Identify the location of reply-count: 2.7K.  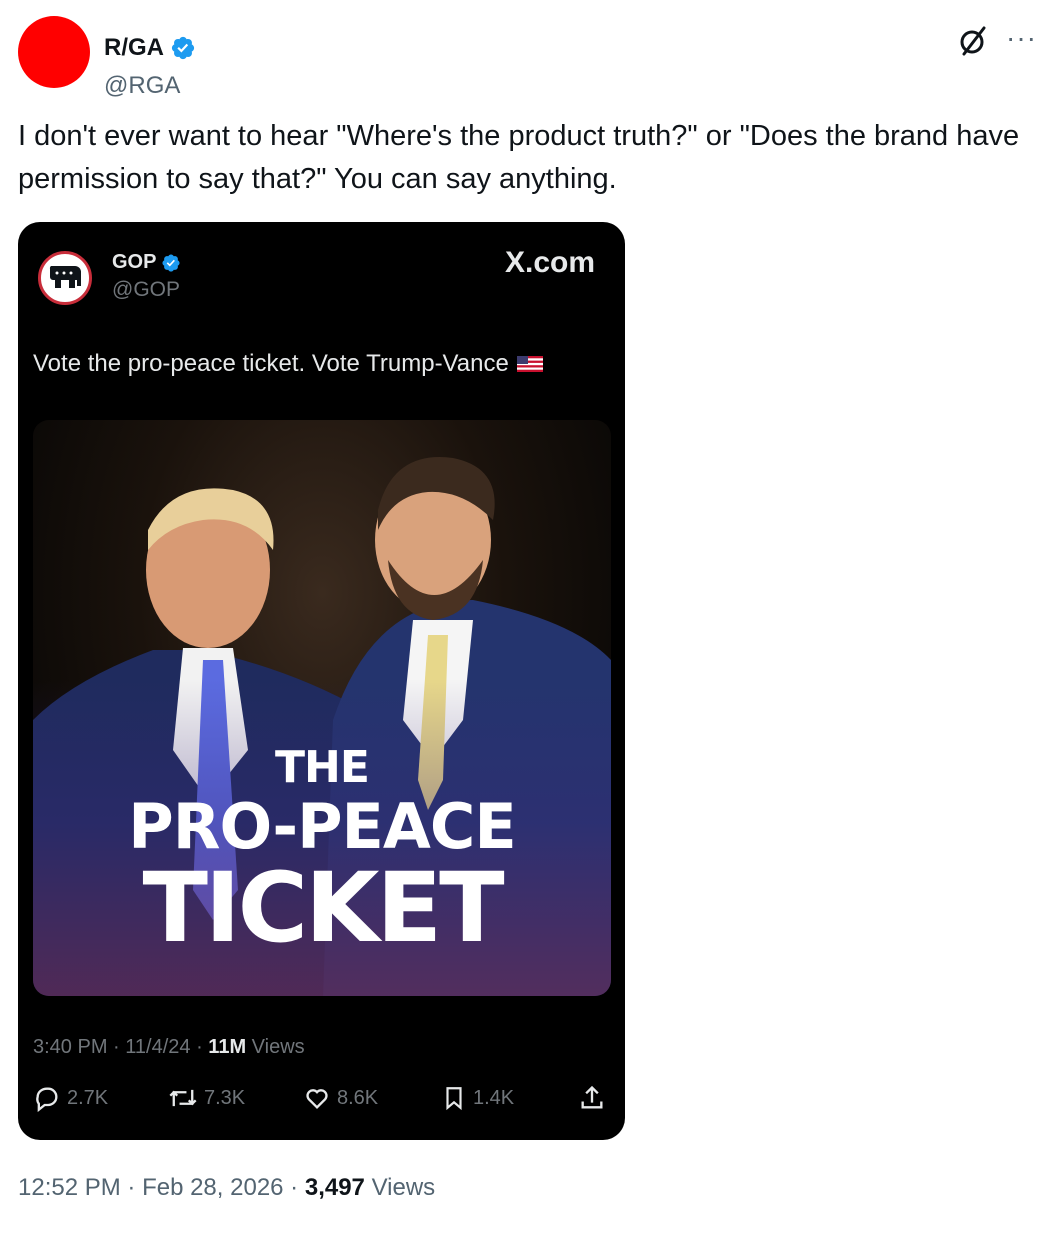
(88, 1097).